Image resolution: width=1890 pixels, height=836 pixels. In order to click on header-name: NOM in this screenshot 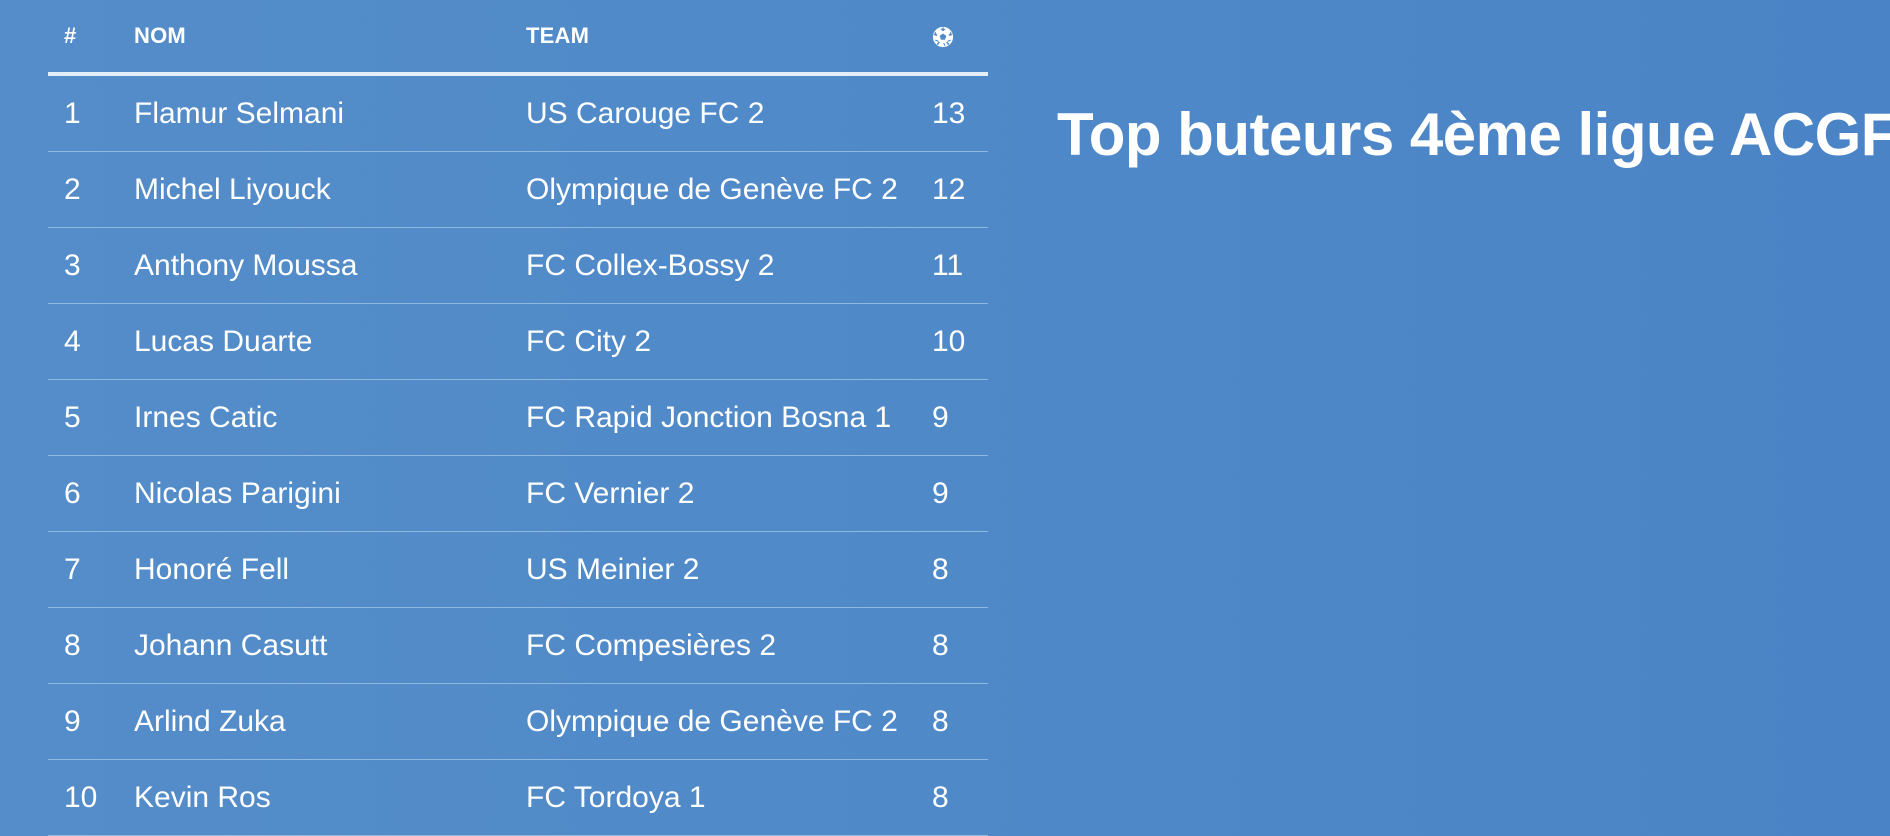, I will do `click(330, 38)`.